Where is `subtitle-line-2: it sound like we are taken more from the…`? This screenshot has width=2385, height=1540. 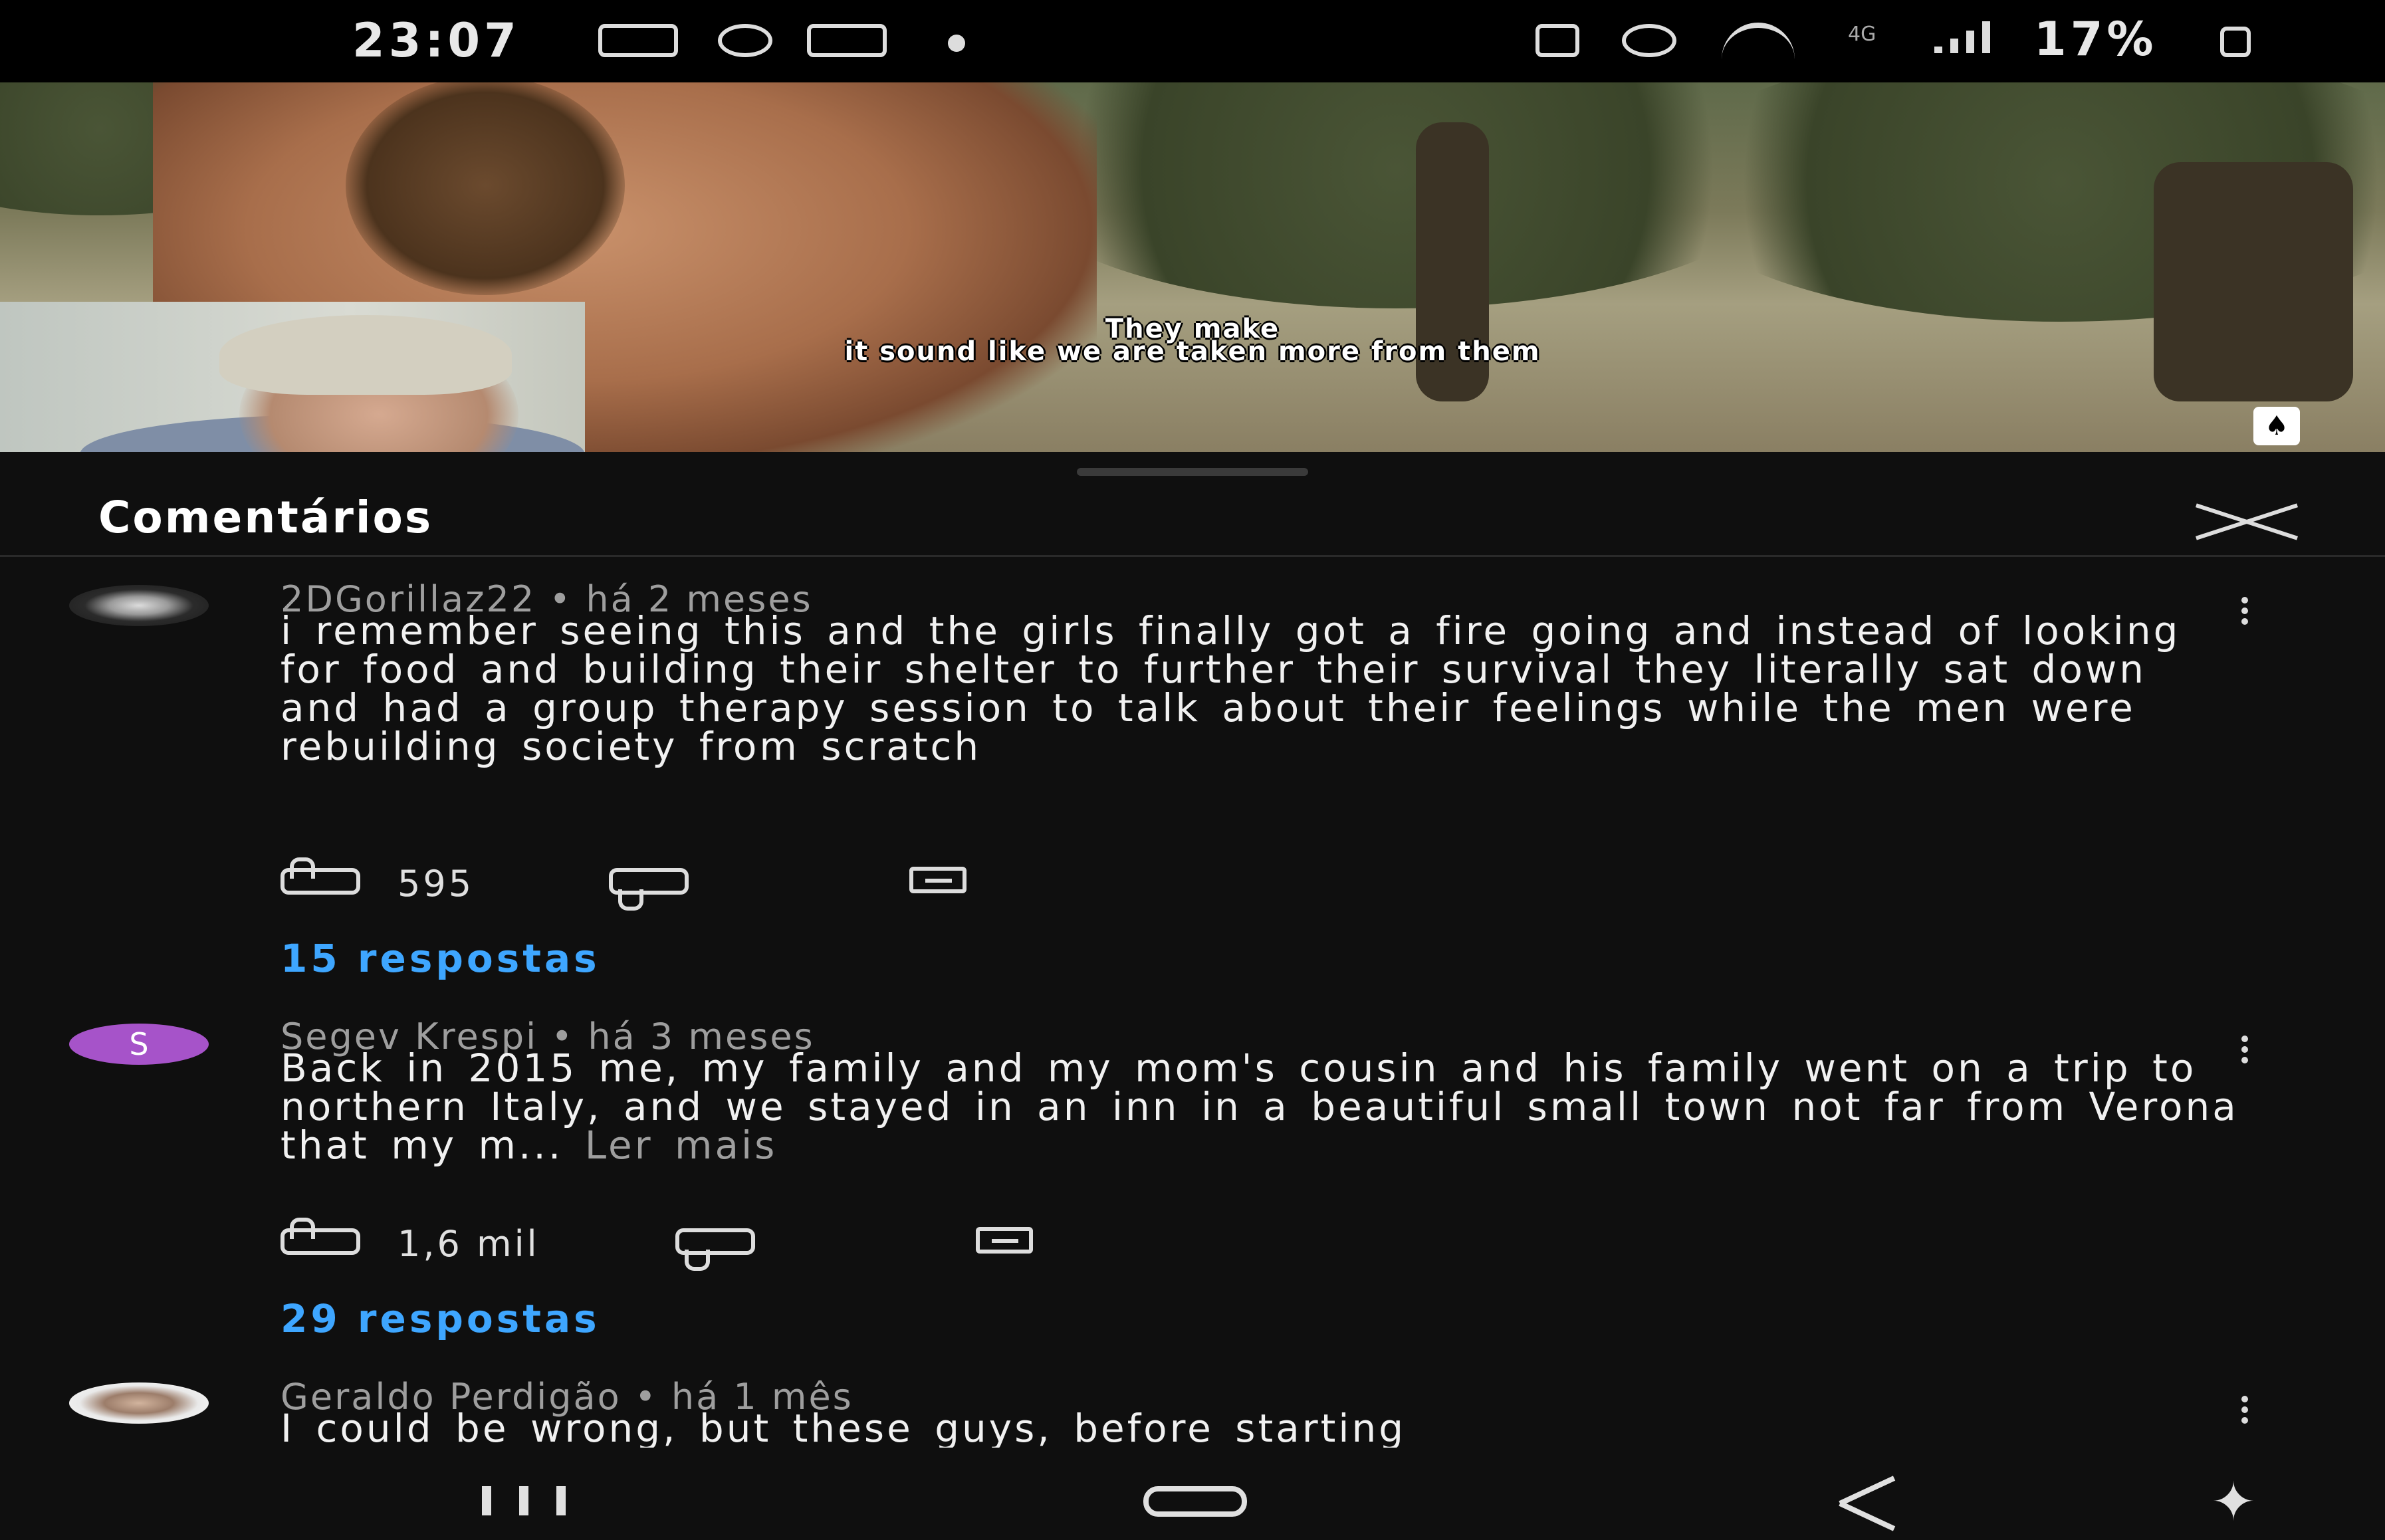
subtitle-line-2: it sound like we are taken more from the… is located at coordinates (1192, 351).